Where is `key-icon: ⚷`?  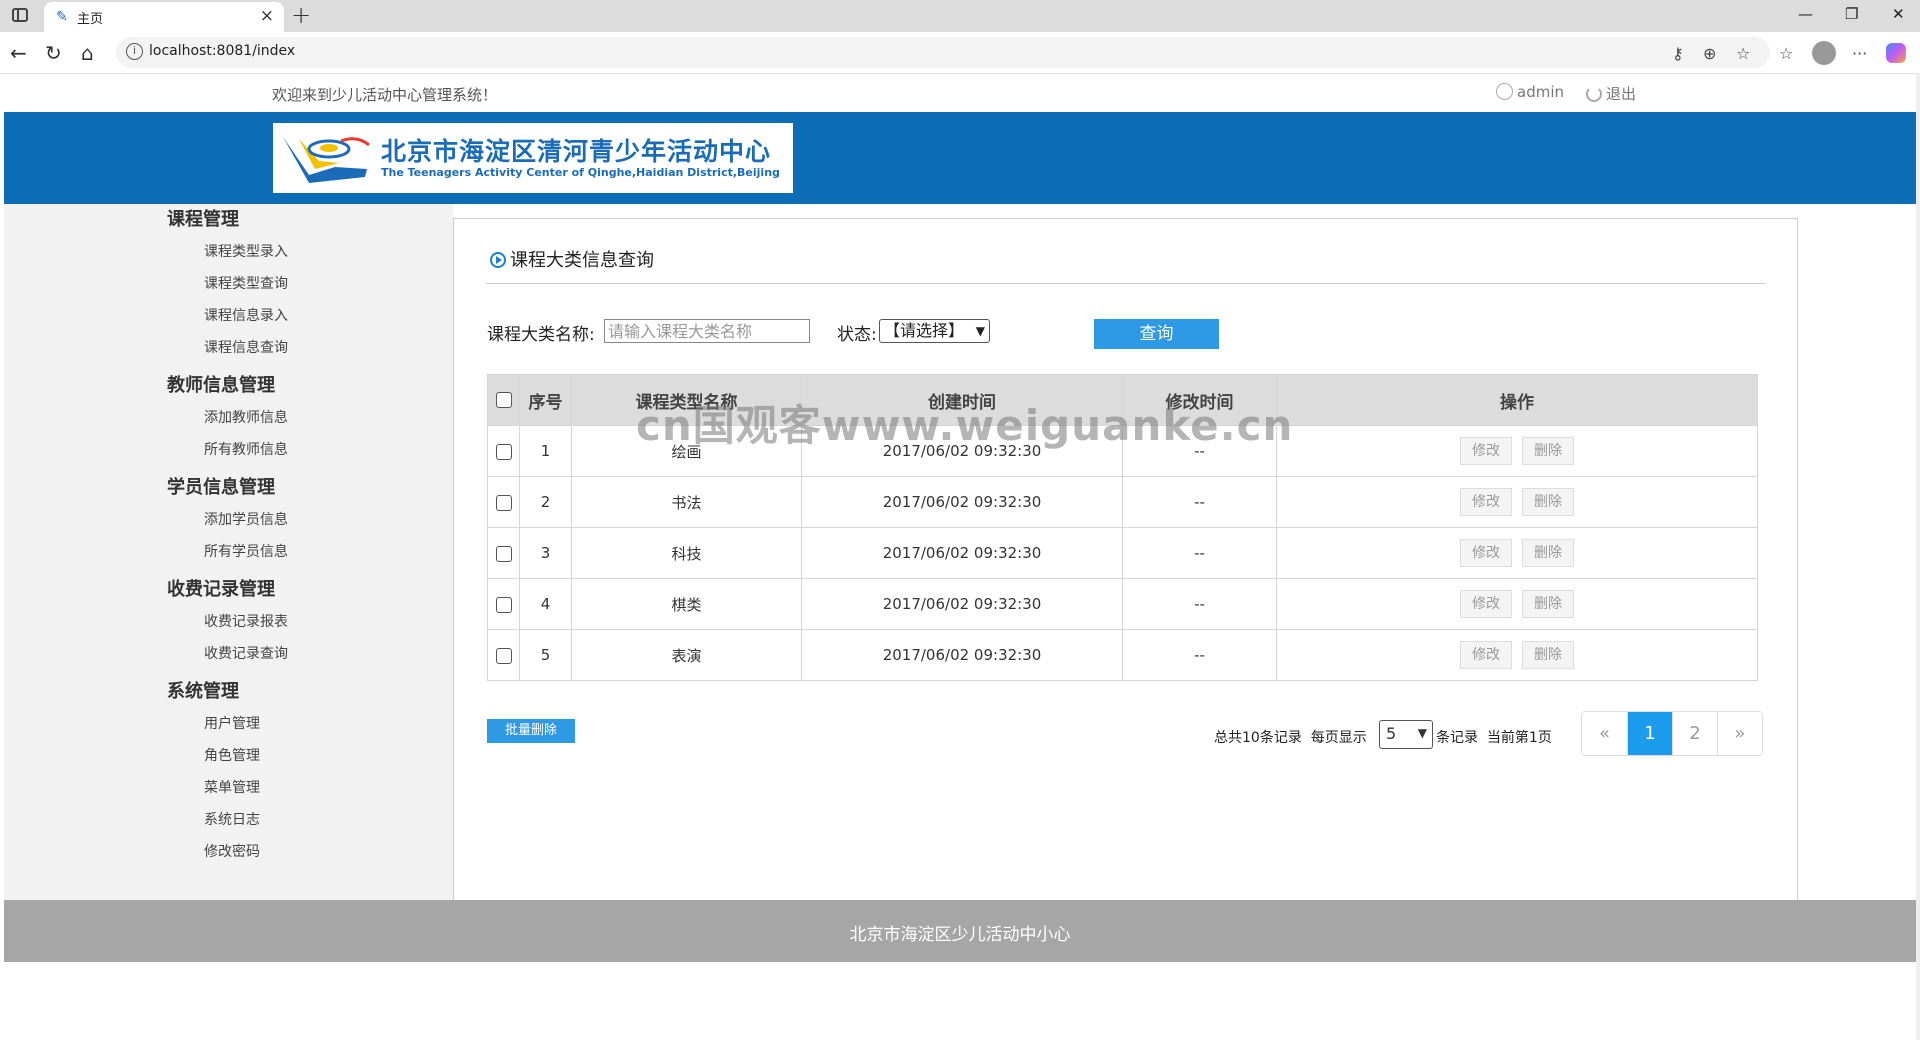 key-icon: ⚷ is located at coordinates (1678, 53).